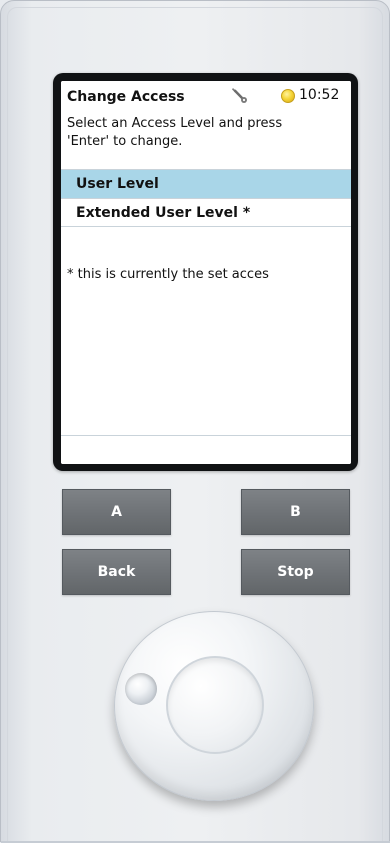 This screenshot has width=390, height=843. Describe the element at coordinates (125, 141) in the screenshot. I see `instruction-line-2: 'Enter' to change.` at that location.